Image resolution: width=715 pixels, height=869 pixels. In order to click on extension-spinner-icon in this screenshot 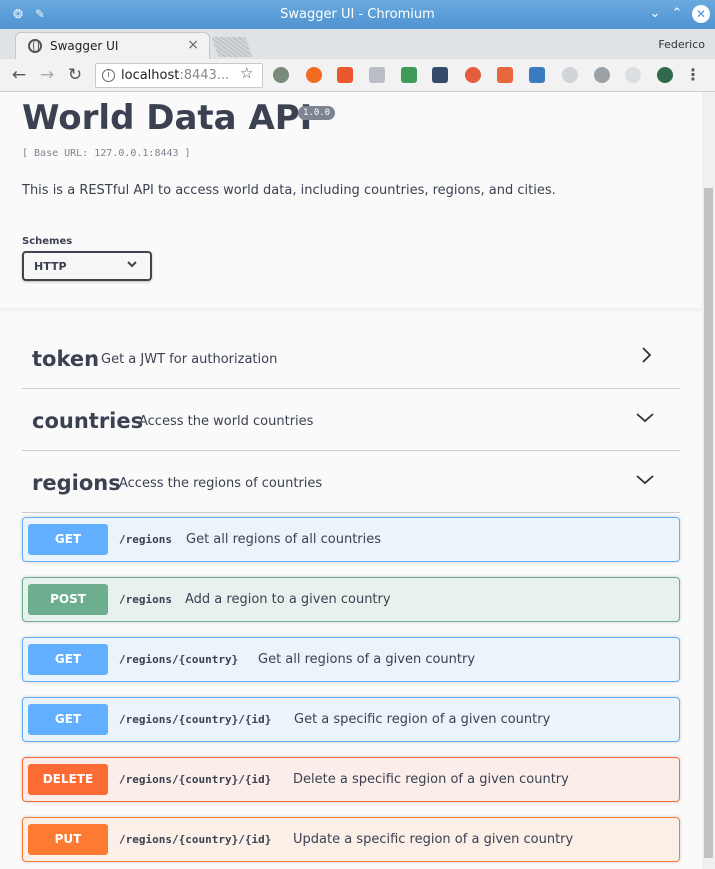, I will do `click(570, 75)`.